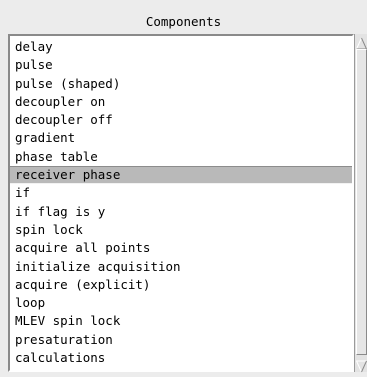 The width and height of the screenshot is (367, 377). I want to click on list-item-gradient: gradient, so click(181, 138).